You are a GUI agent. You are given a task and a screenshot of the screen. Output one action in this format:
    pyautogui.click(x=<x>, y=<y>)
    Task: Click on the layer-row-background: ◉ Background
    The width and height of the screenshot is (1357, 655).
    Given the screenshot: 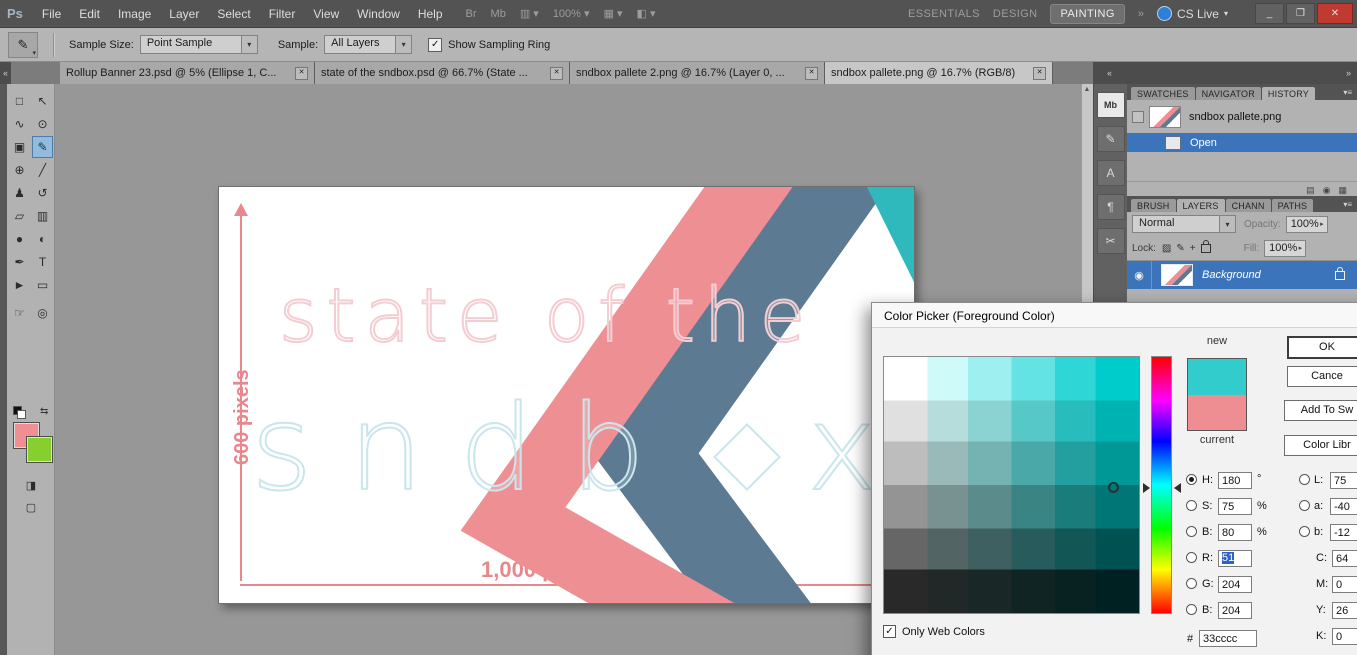 What is the action you would take?
    pyautogui.click(x=1242, y=274)
    